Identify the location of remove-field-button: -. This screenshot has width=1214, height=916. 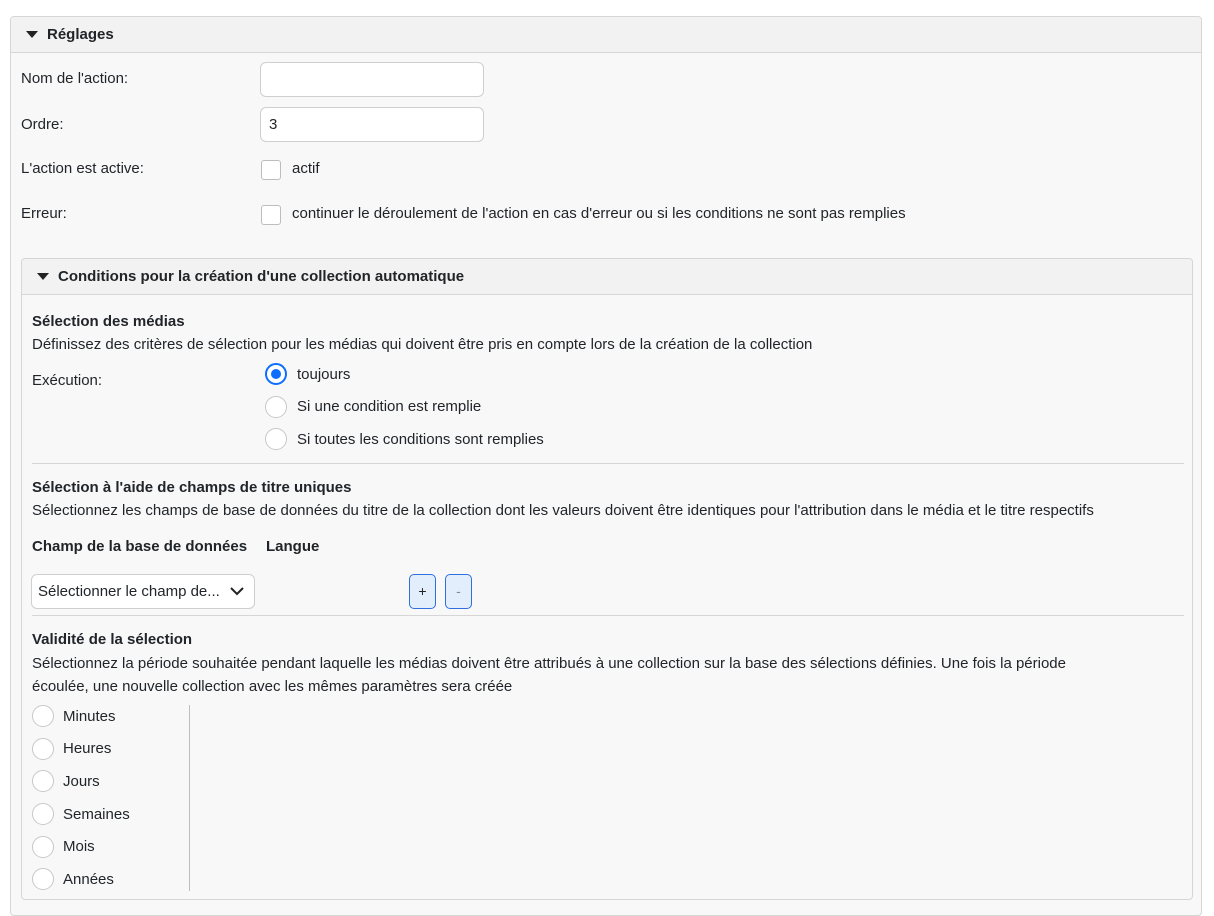
(458, 591).